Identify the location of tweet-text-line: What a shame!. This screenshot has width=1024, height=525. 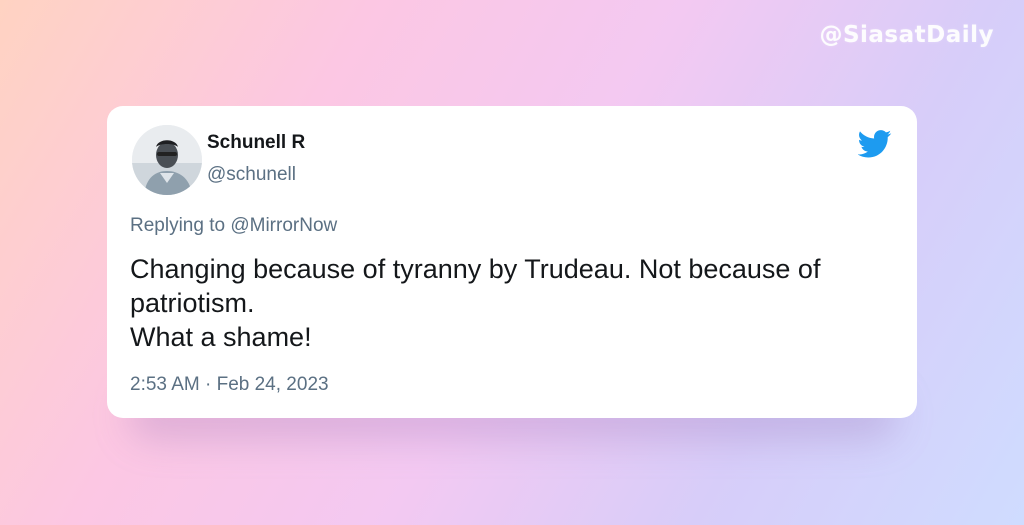
(221, 337).